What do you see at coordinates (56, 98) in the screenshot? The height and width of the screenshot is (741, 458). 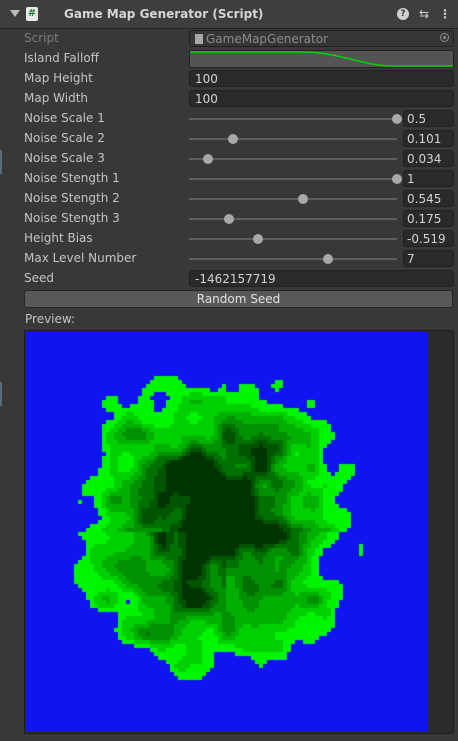 I see `map-width-label: Map Width` at bounding box center [56, 98].